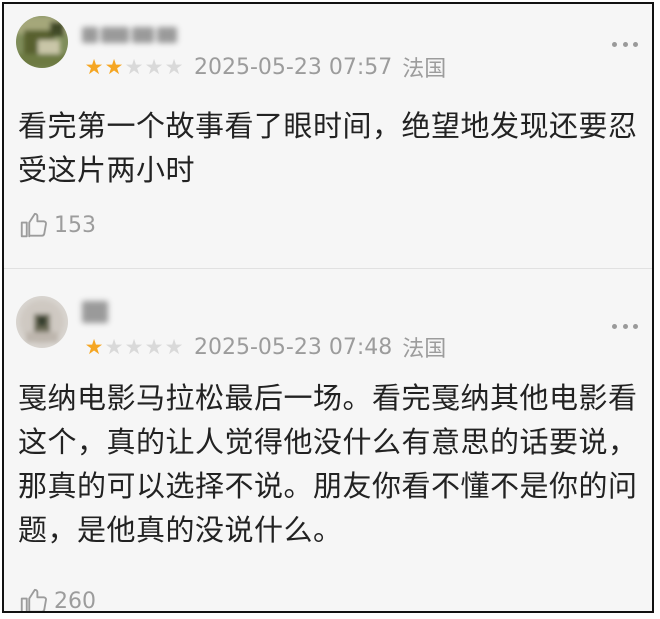 The width and height of the screenshot is (660, 619). Describe the element at coordinates (328, 268) in the screenshot. I see `divider` at that location.